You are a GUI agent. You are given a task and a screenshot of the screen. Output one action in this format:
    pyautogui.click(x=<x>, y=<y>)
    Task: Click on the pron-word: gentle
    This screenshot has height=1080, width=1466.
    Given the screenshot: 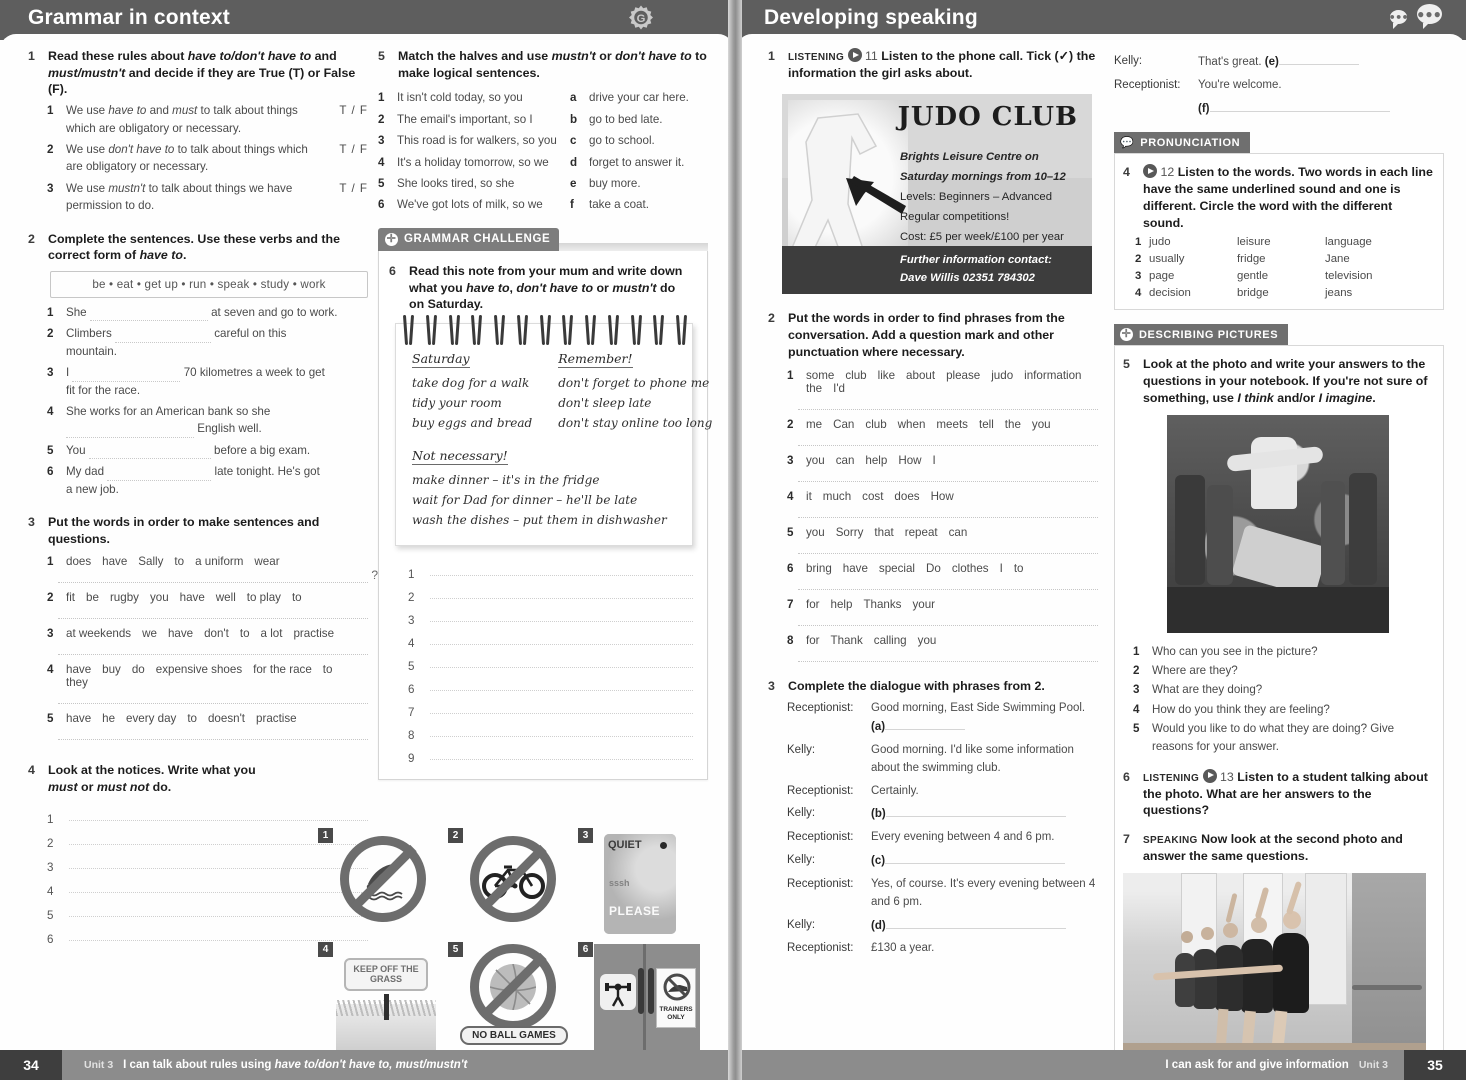 What is the action you would take?
    pyautogui.click(x=1281, y=276)
    